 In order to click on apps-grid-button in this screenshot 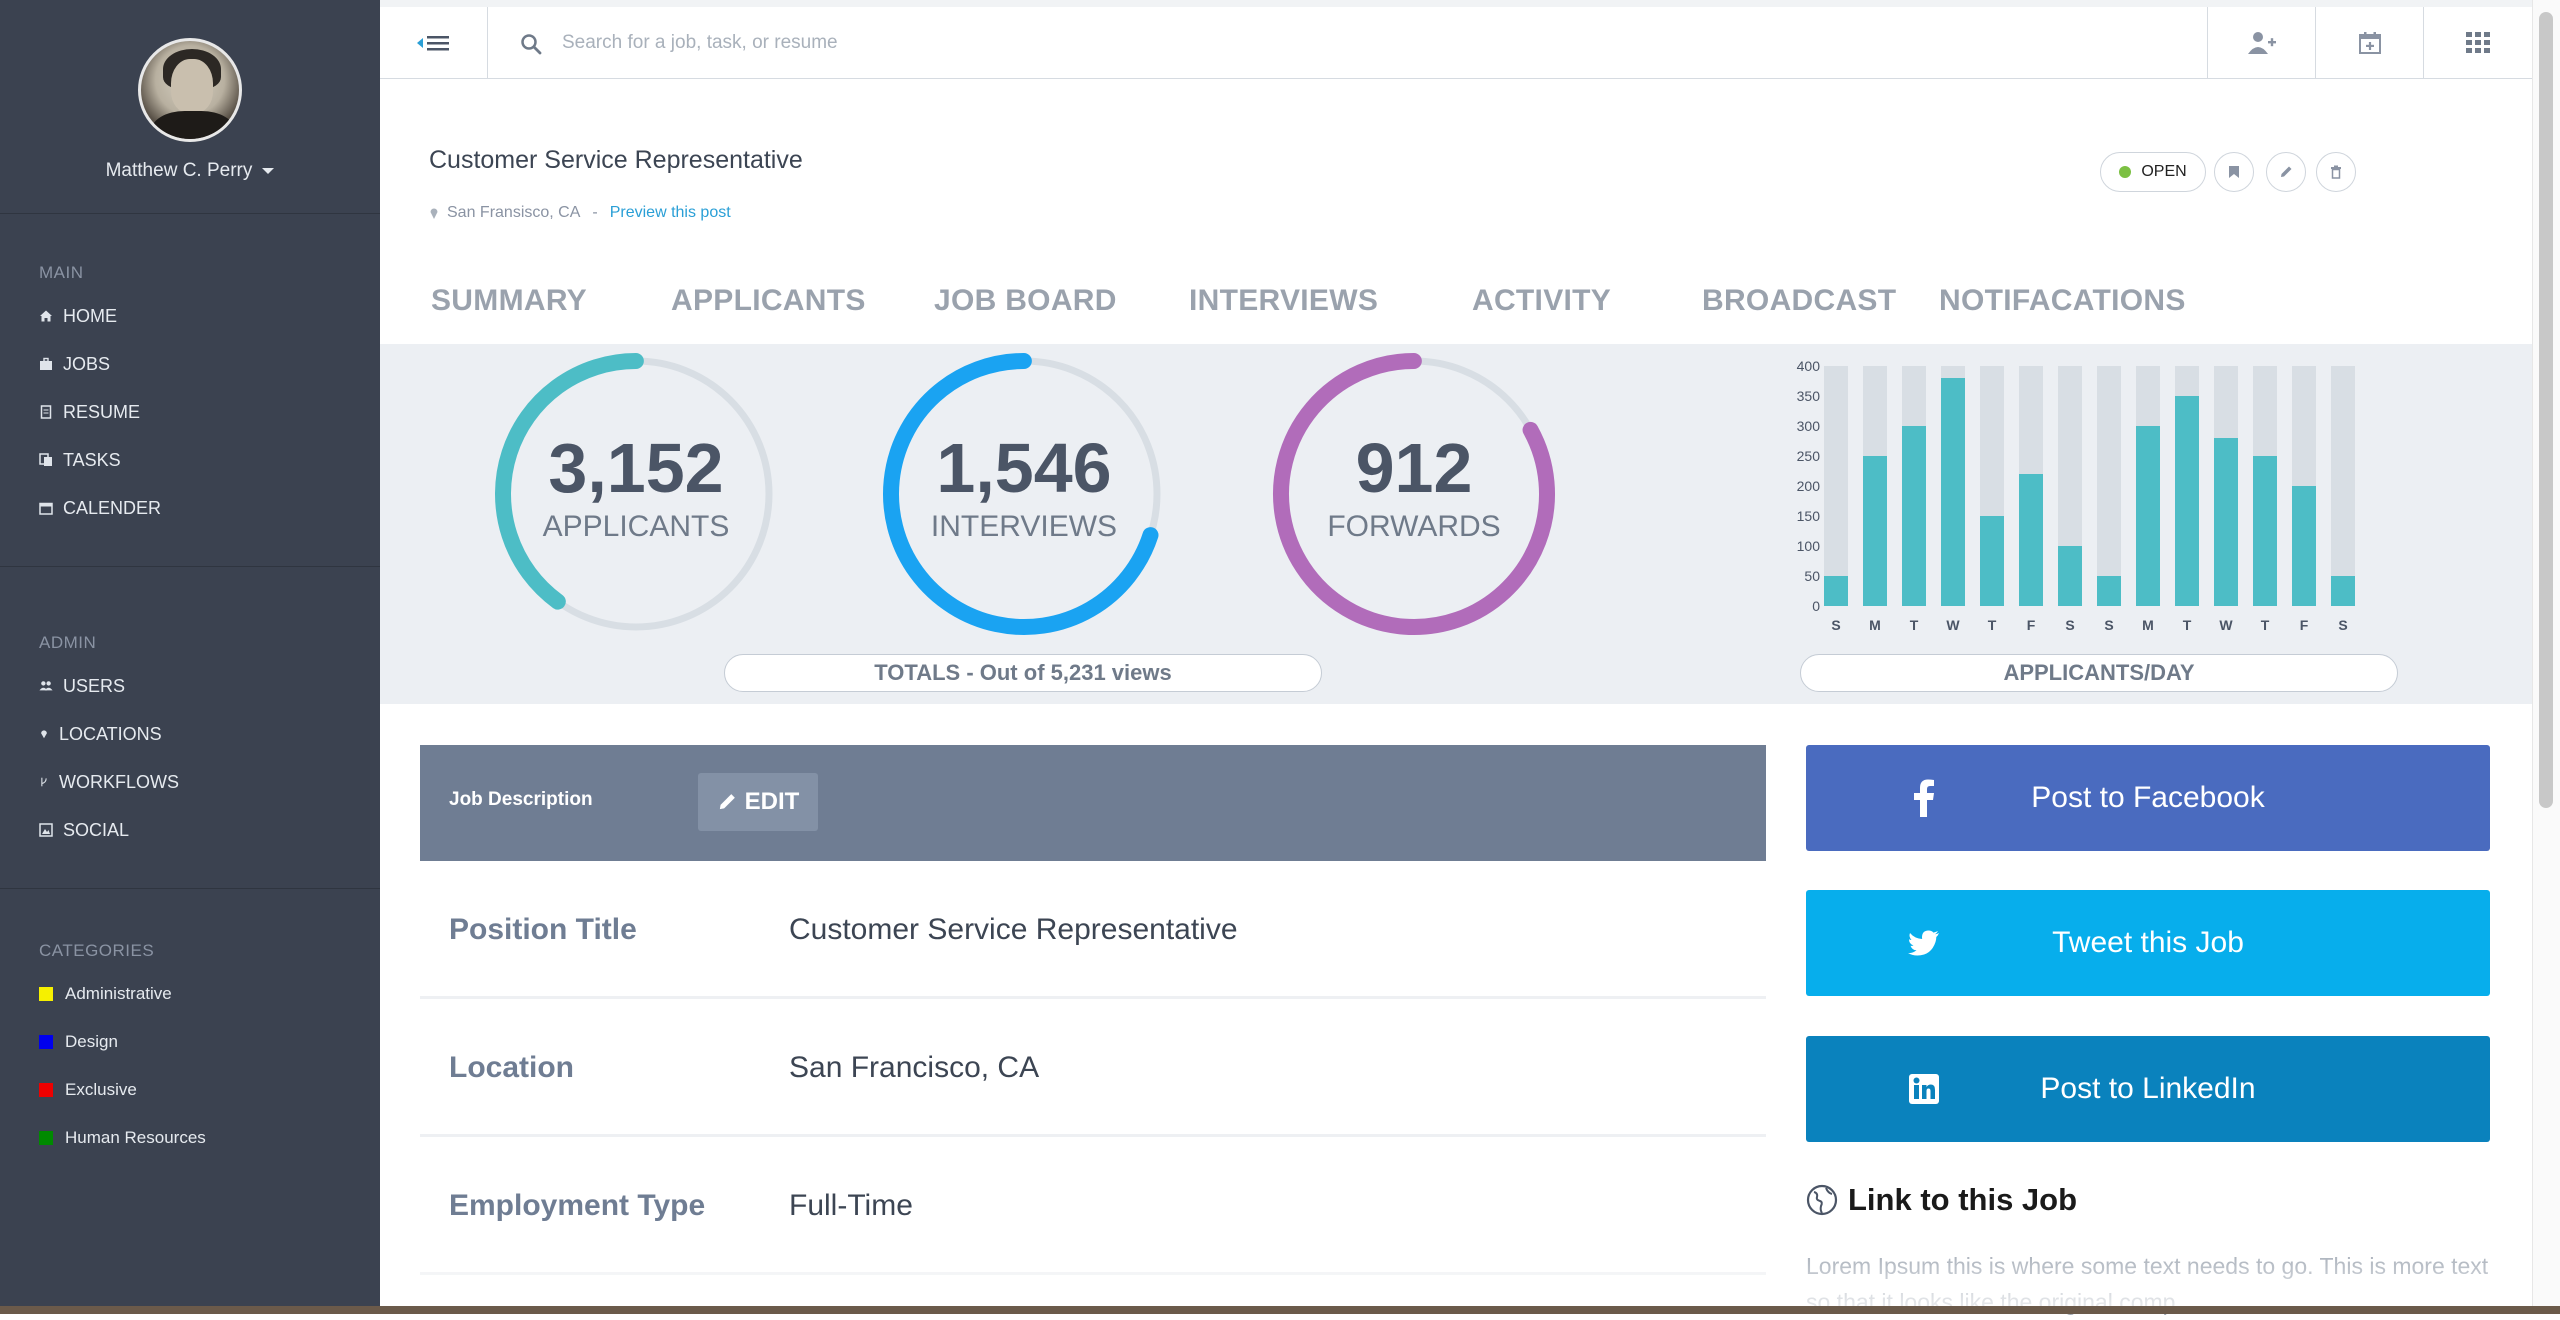, I will do `click(2477, 43)`.